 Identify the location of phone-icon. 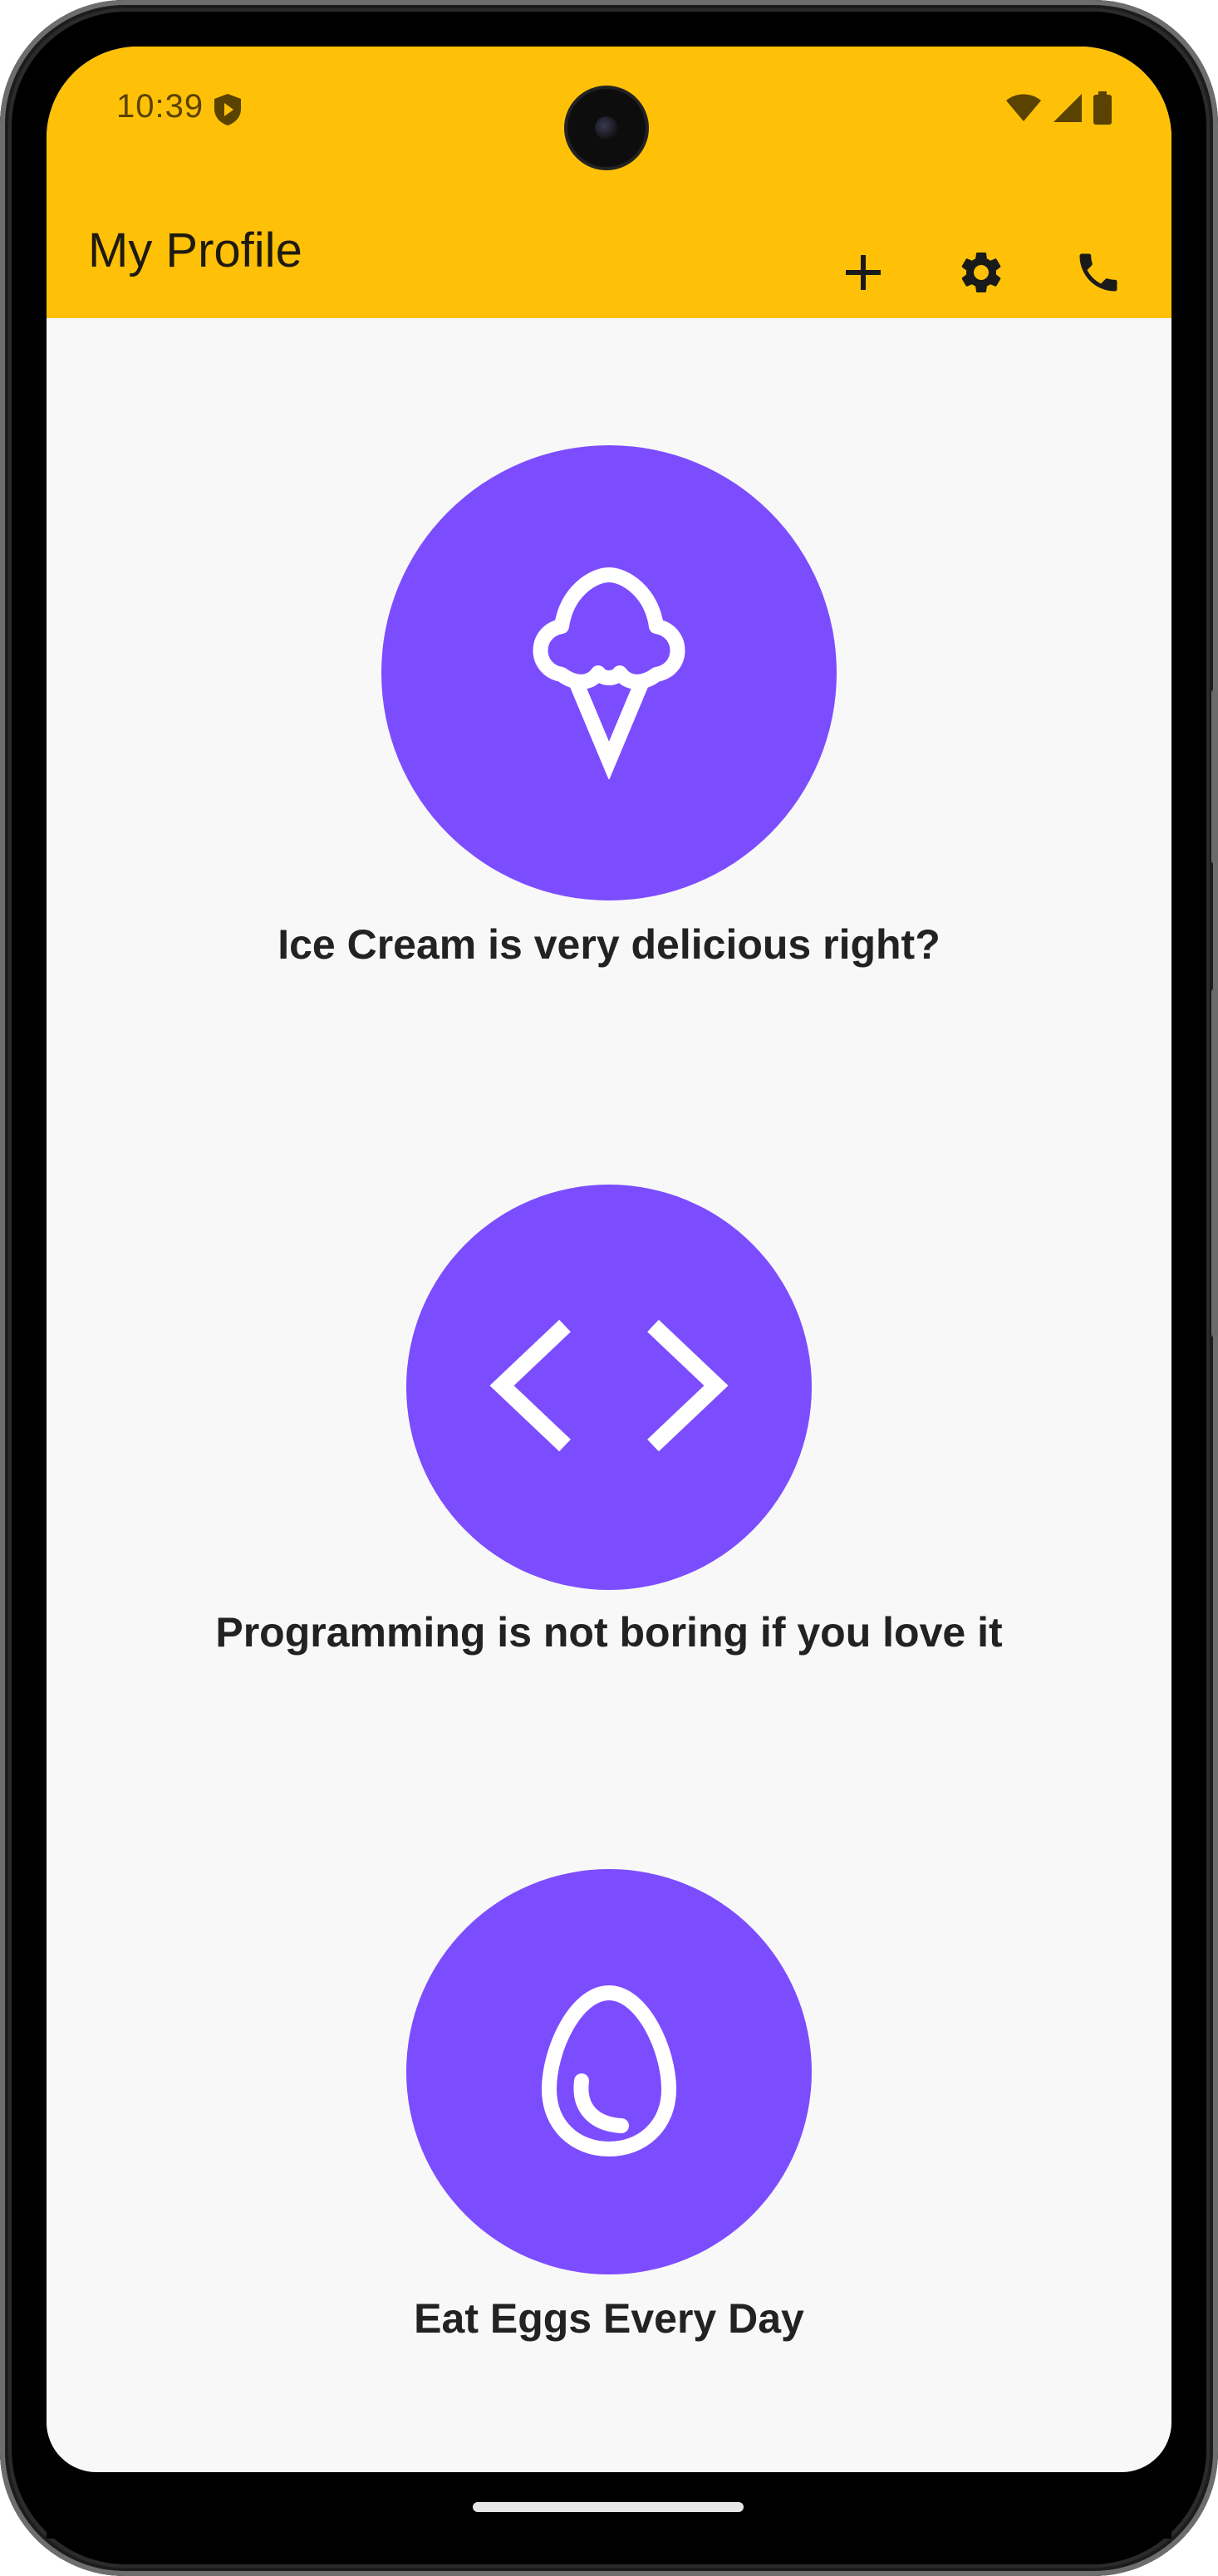
(1098, 275).